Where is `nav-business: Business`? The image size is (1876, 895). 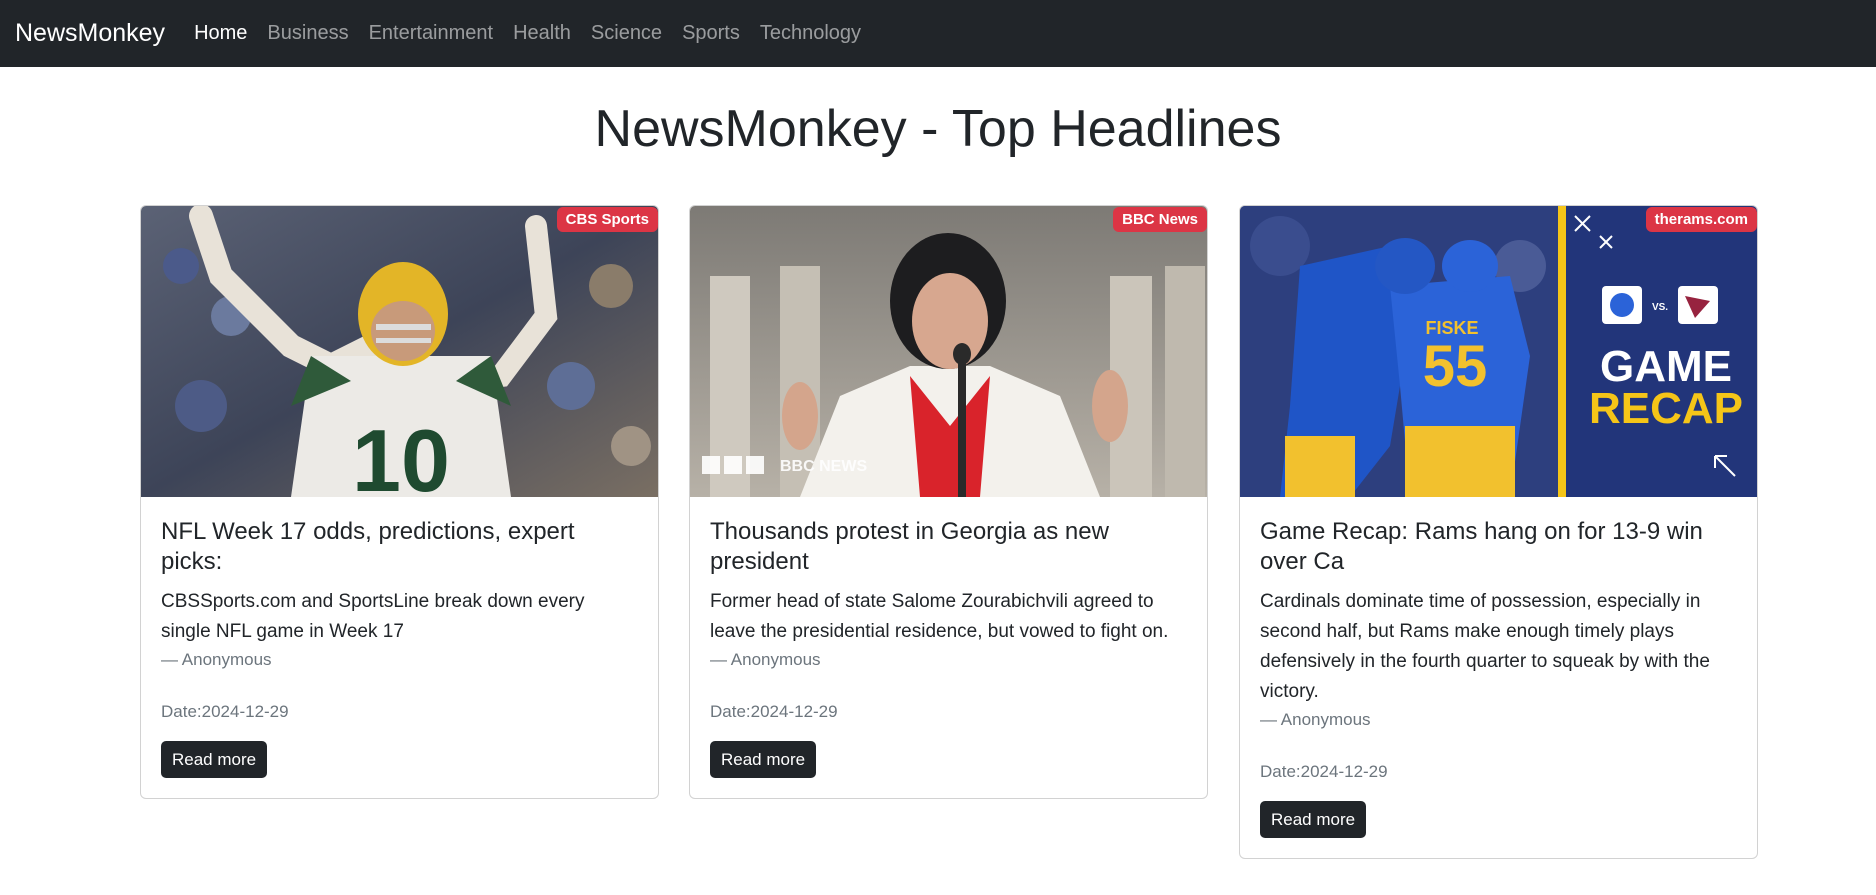
nav-business: Business is located at coordinates (307, 33).